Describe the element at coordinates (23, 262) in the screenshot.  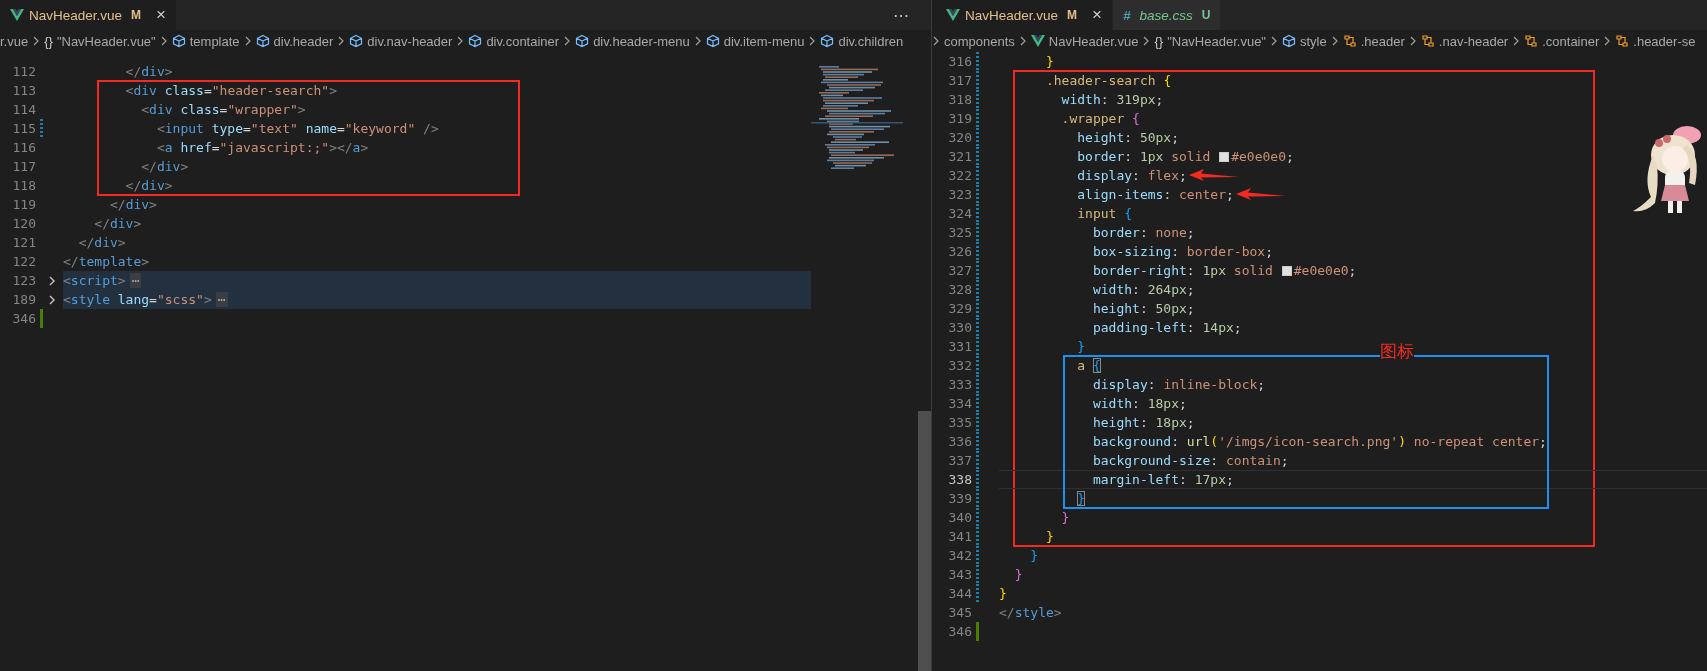
I see `line-number: 122` at that location.